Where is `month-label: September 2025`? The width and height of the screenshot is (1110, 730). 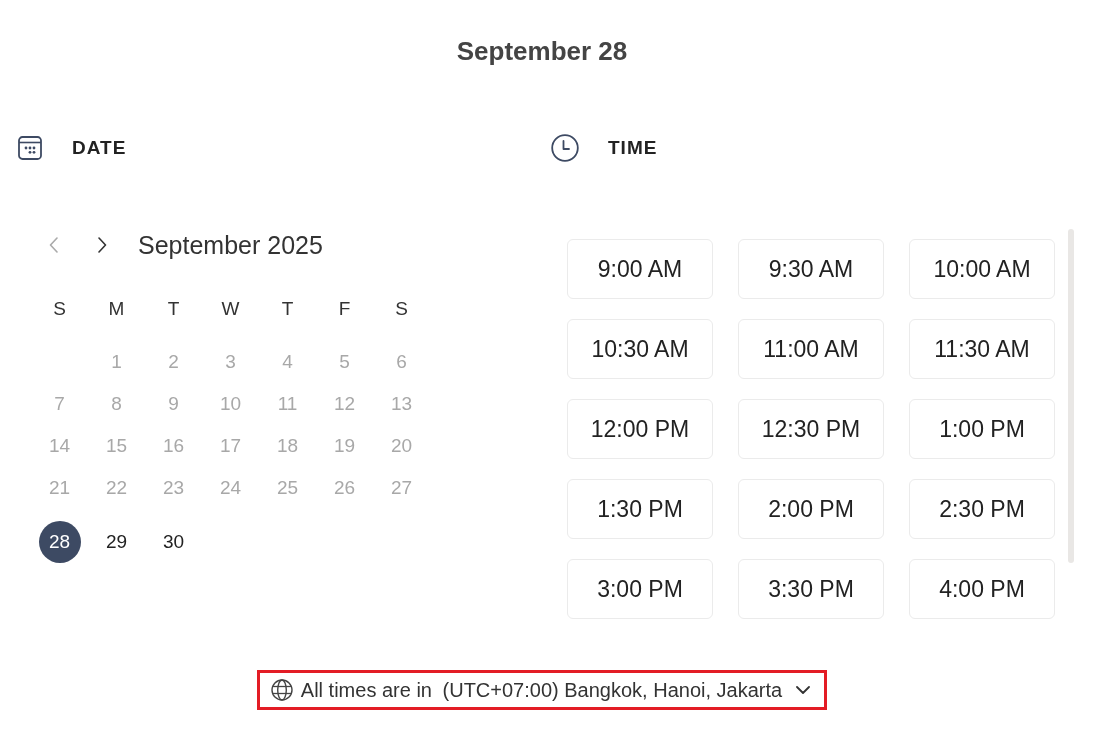
month-label: September 2025 is located at coordinates (230, 245).